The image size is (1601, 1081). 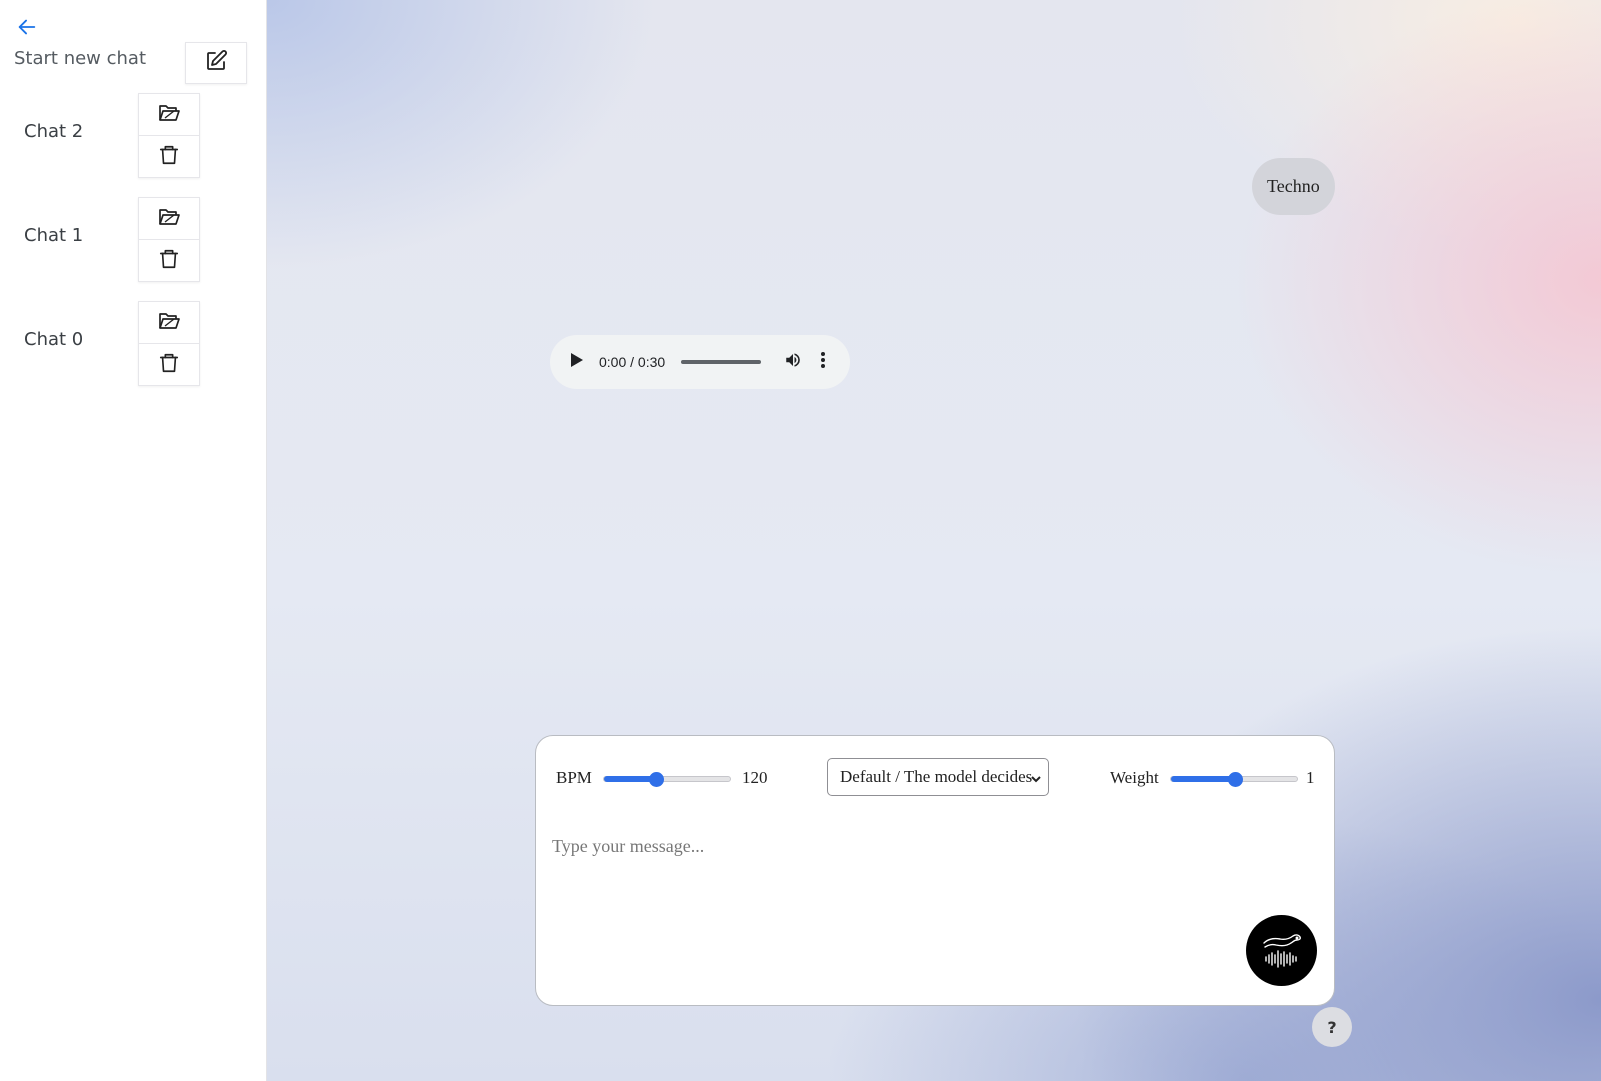 I want to click on volume-icon, so click(x=793, y=362).